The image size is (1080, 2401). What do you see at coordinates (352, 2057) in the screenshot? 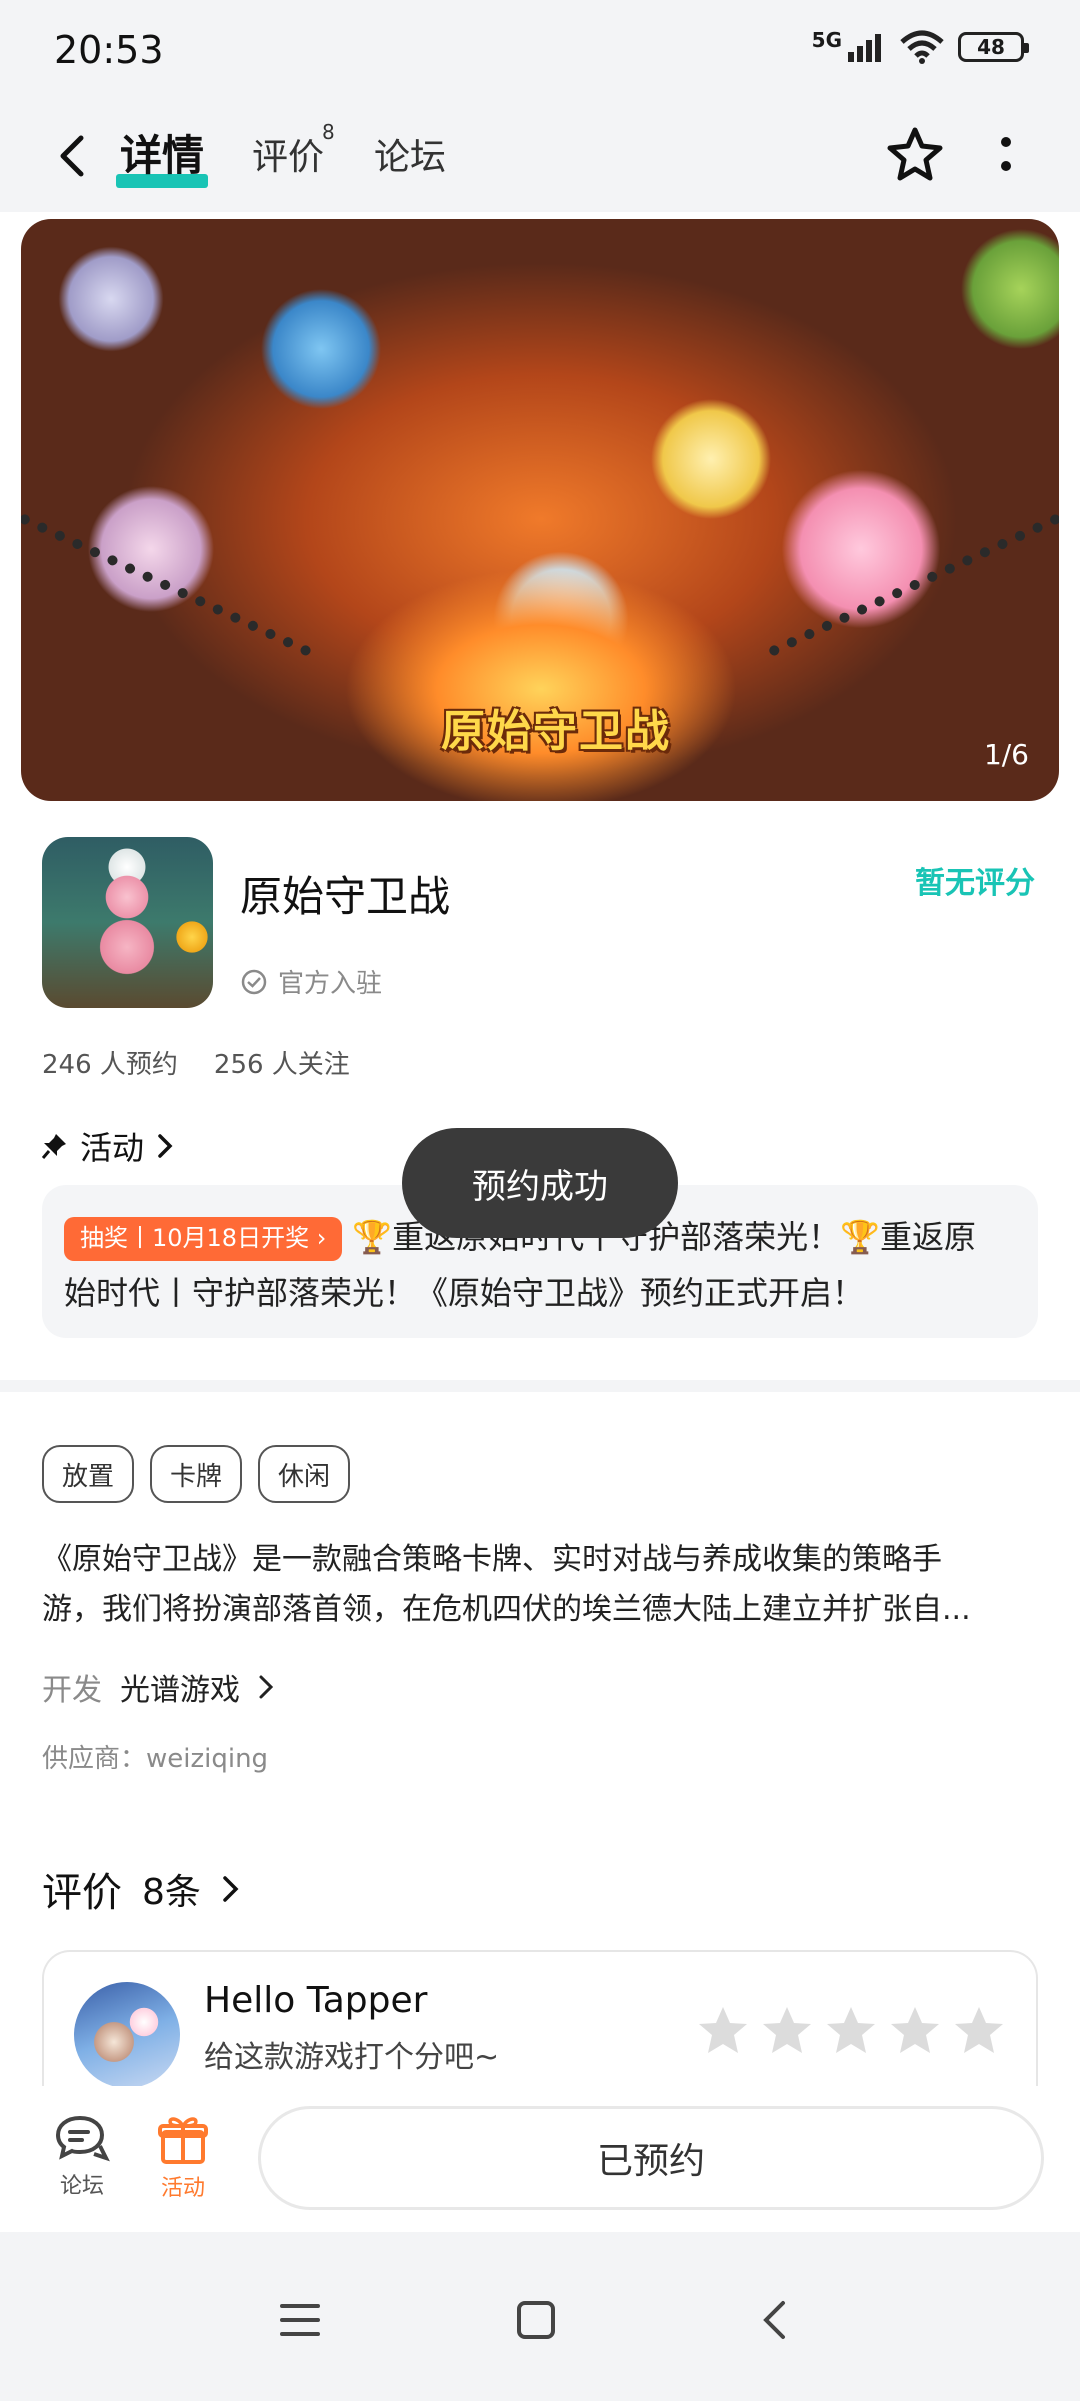
I see `rate-hint: 给这款游戏打个分吧~` at bounding box center [352, 2057].